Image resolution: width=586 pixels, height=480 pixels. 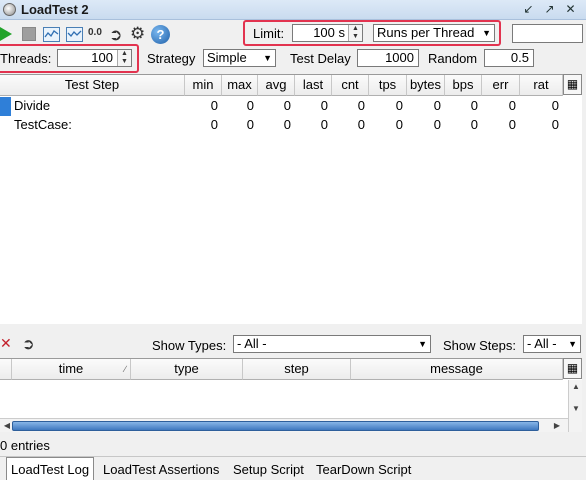 I want to click on threads-value: 100, so click(x=87, y=58).